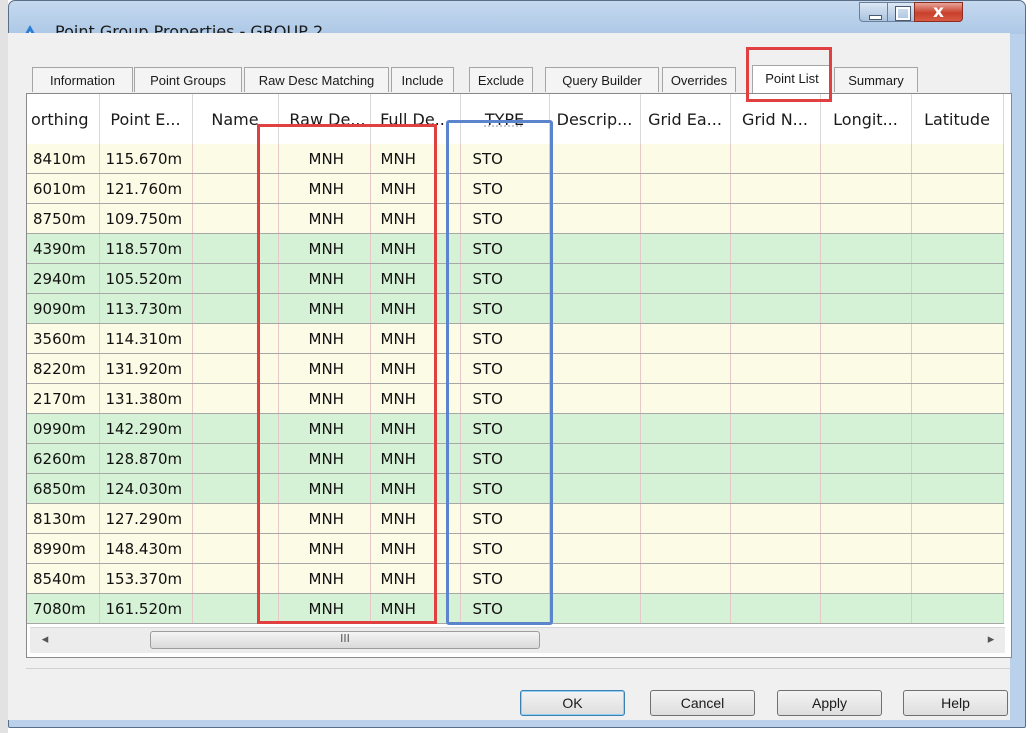 This screenshot has width=1031, height=733. Describe the element at coordinates (955, 703) in the screenshot. I see `help-button: Help` at that location.